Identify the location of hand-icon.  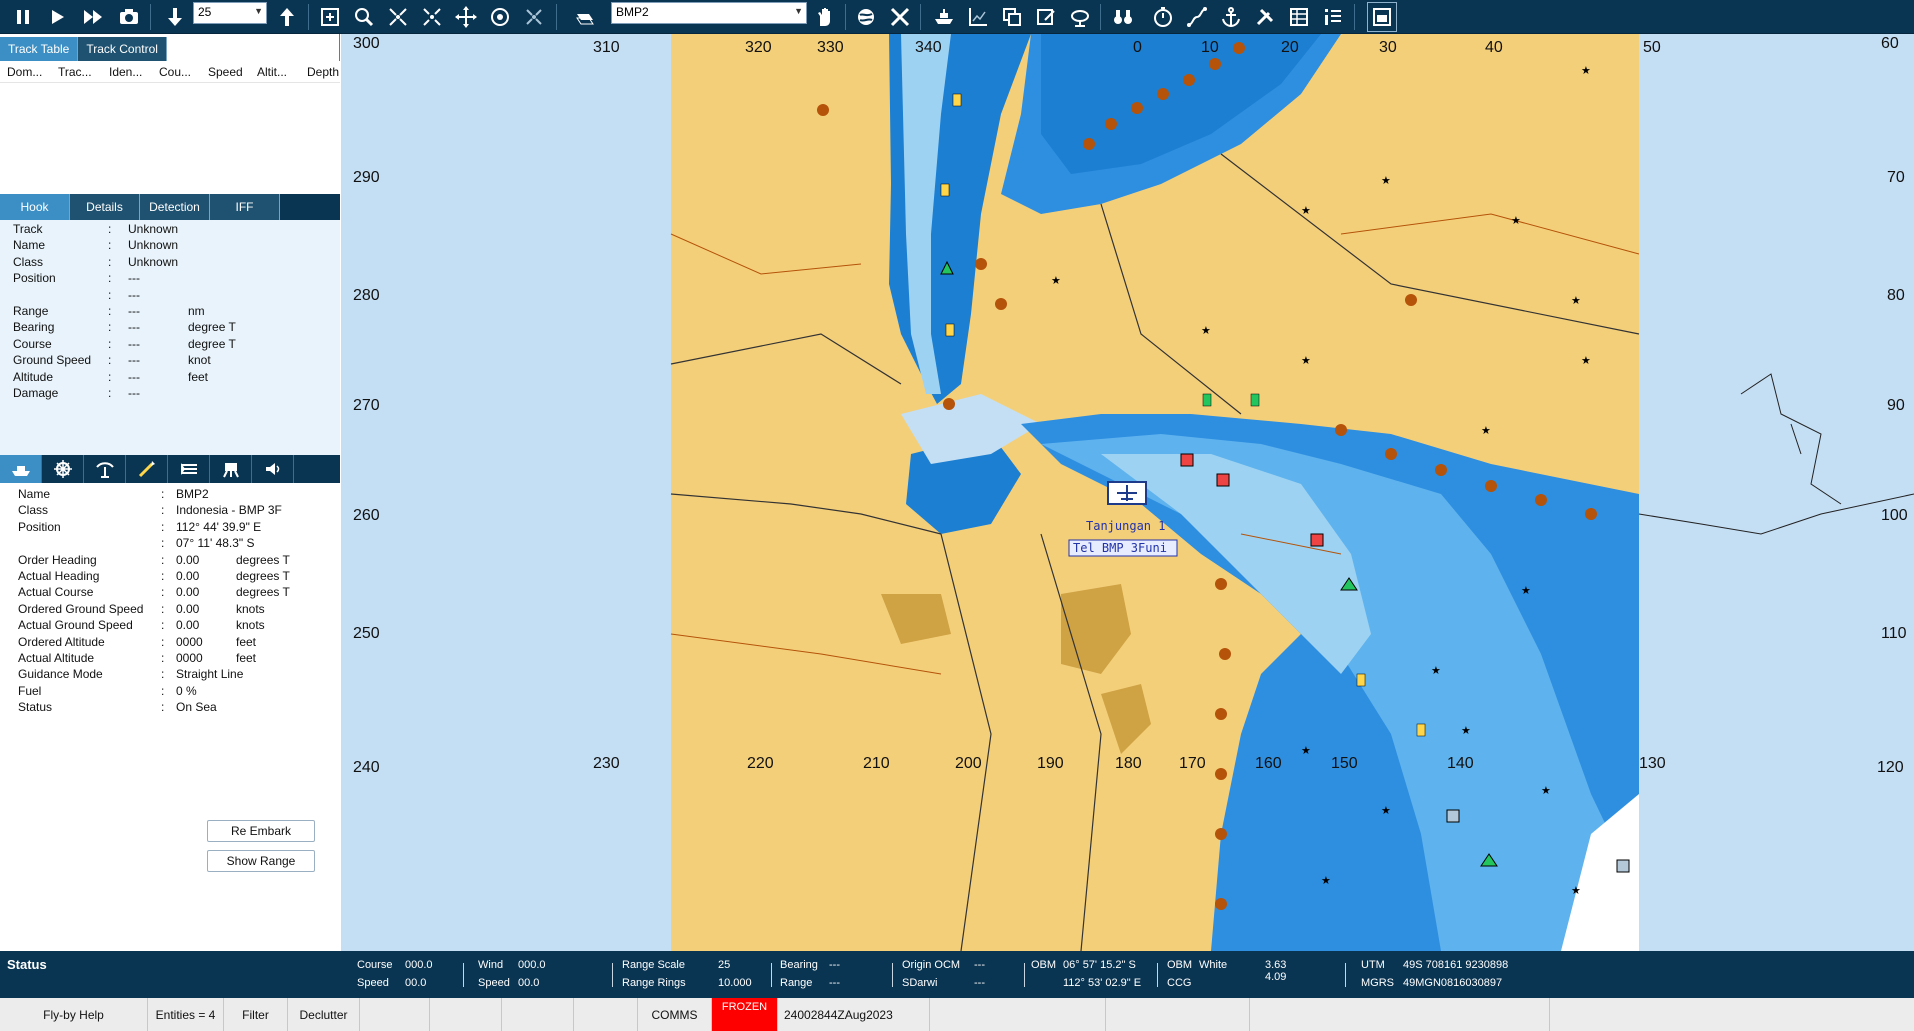
(825, 17).